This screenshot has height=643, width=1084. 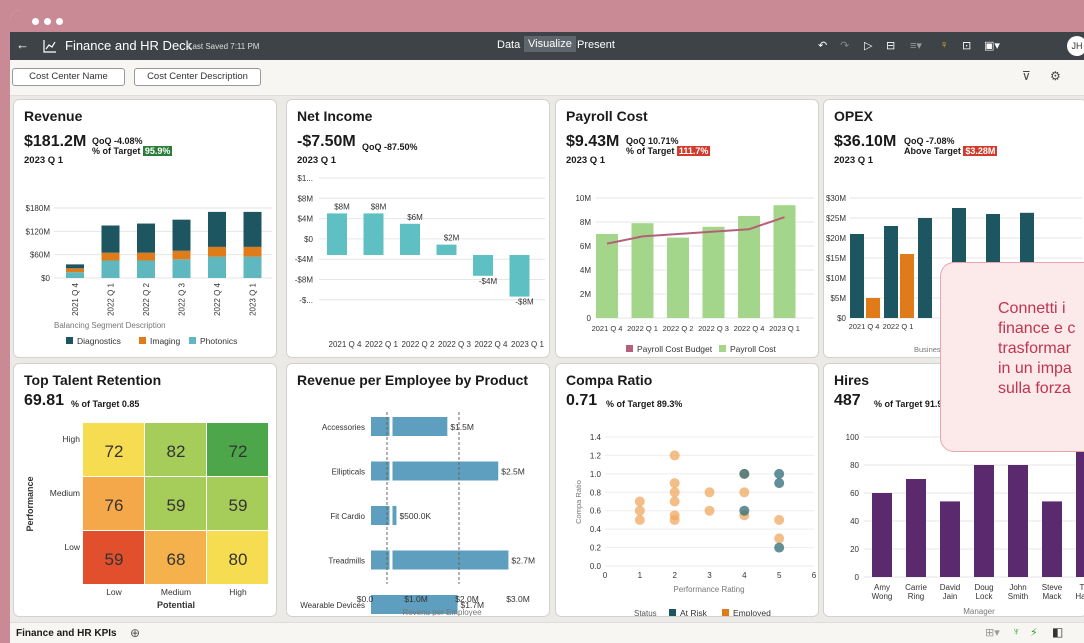 I want to click on sheet-tab: Finance and HR KPIs, so click(x=66, y=633).